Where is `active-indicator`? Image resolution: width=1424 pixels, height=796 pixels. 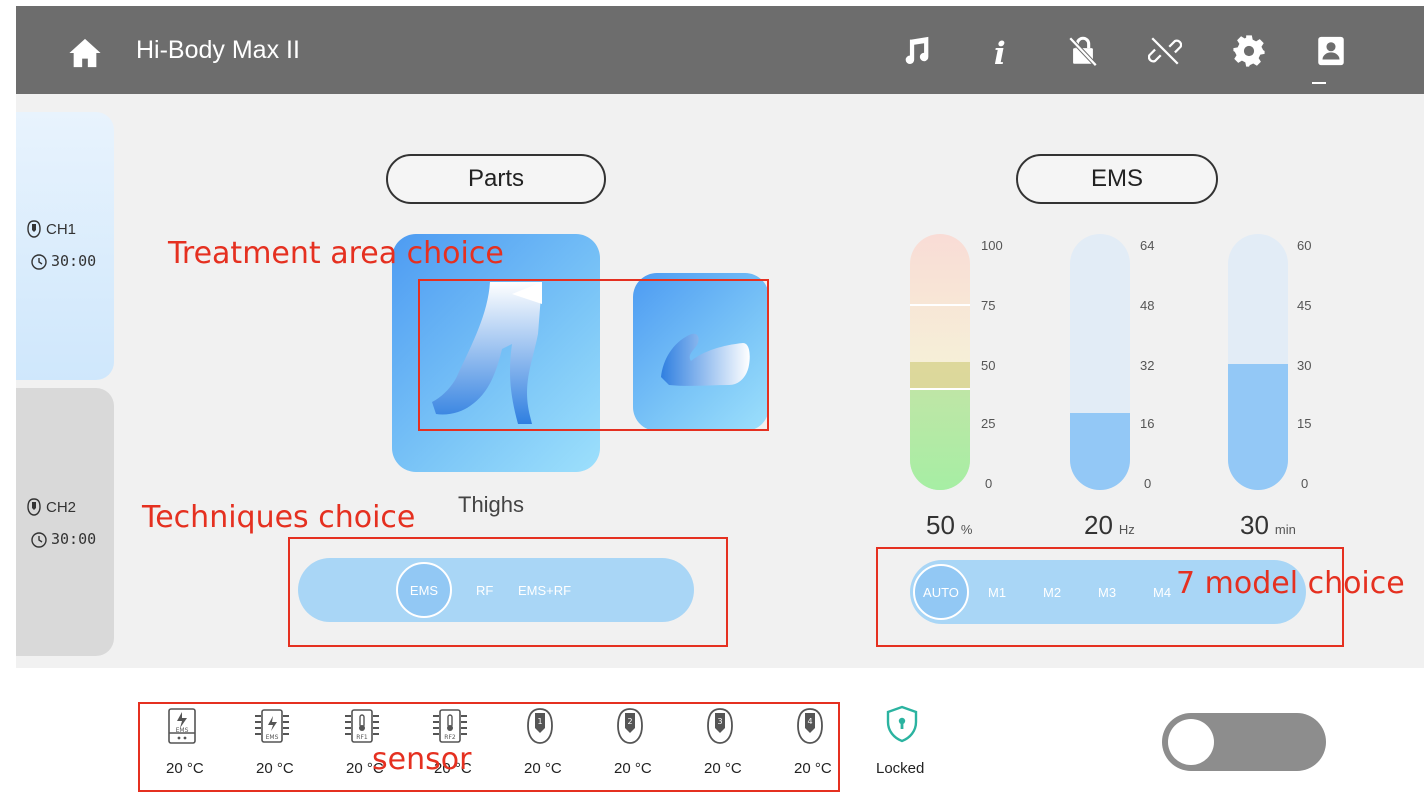
active-indicator is located at coordinates (1319, 83).